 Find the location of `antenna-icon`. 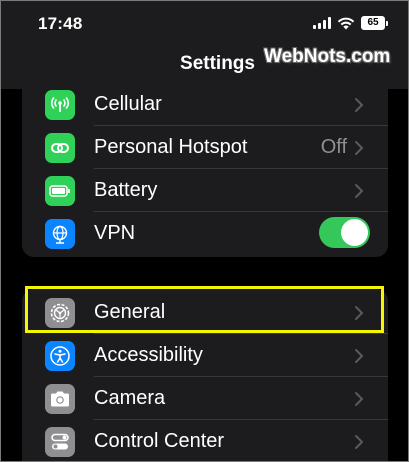

antenna-icon is located at coordinates (60, 105).